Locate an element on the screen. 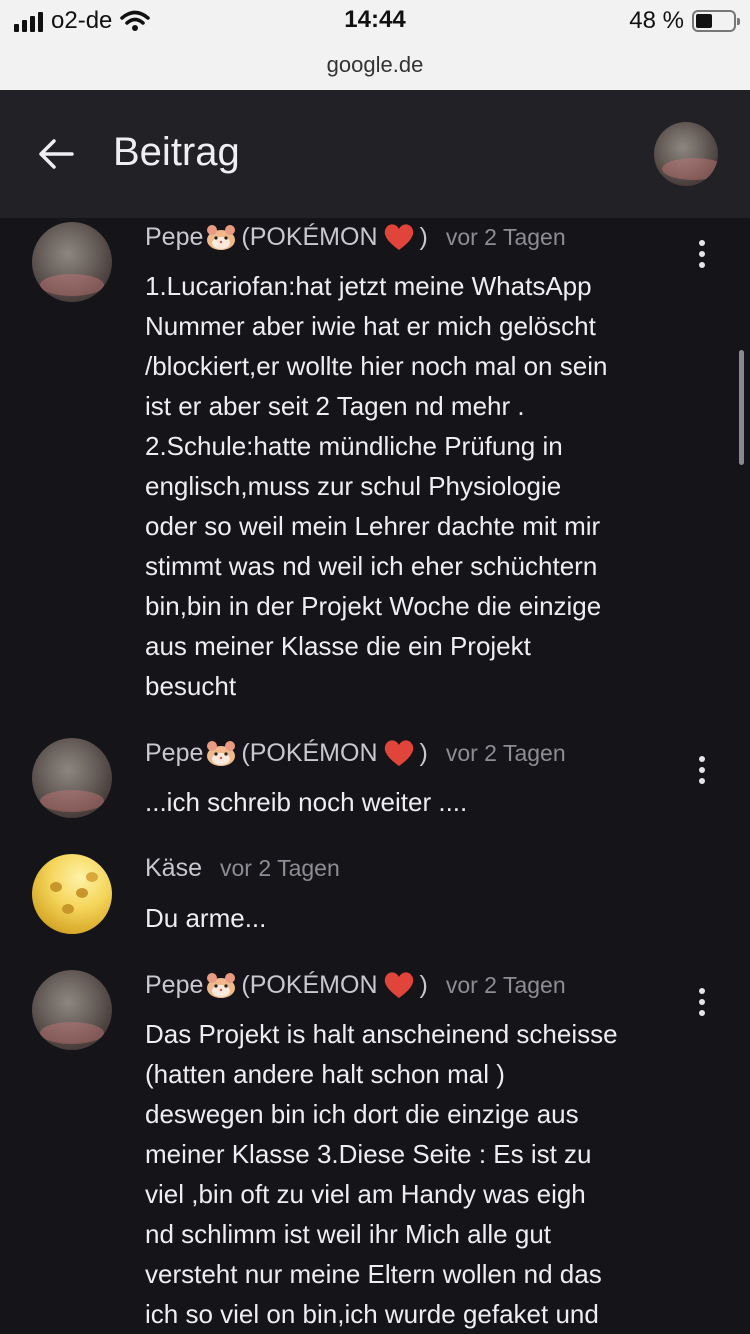 Image resolution: width=750 pixels, height=1334 pixels. back-button is located at coordinates (56, 154).